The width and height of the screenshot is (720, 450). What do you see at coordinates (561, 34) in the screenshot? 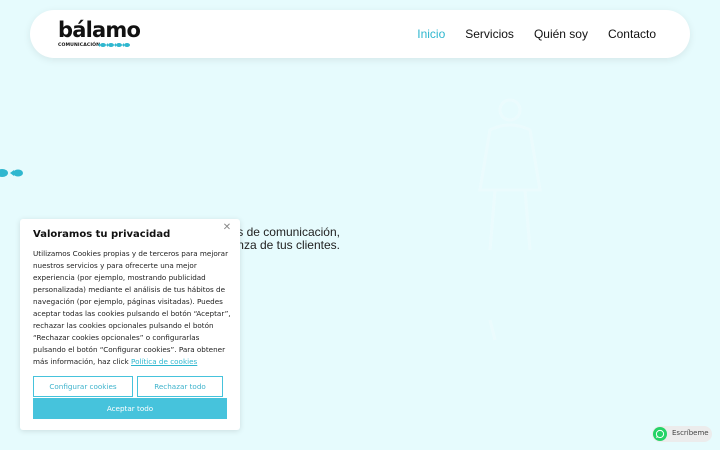
I see `nav-item-quien-soy: Quién soy` at bounding box center [561, 34].